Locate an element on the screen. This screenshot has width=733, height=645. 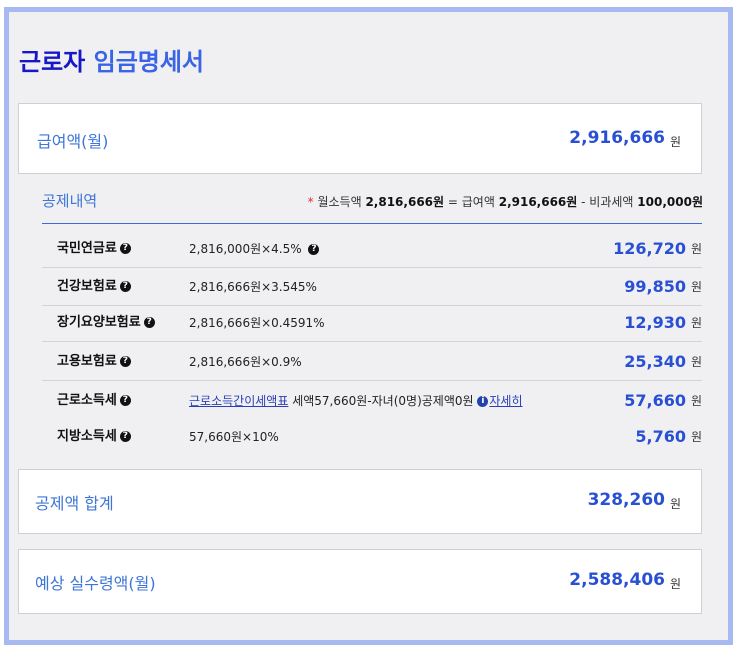
info-icon: i is located at coordinates (483, 401).